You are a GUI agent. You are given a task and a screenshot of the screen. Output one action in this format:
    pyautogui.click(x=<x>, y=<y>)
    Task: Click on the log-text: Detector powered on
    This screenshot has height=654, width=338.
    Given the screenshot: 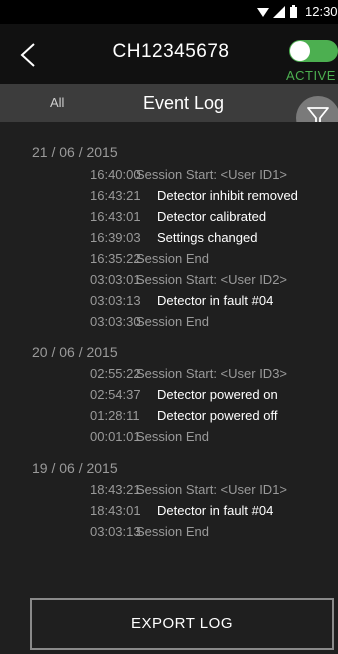 What is the action you would take?
    pyautogui.click(x=217, y=394)
    